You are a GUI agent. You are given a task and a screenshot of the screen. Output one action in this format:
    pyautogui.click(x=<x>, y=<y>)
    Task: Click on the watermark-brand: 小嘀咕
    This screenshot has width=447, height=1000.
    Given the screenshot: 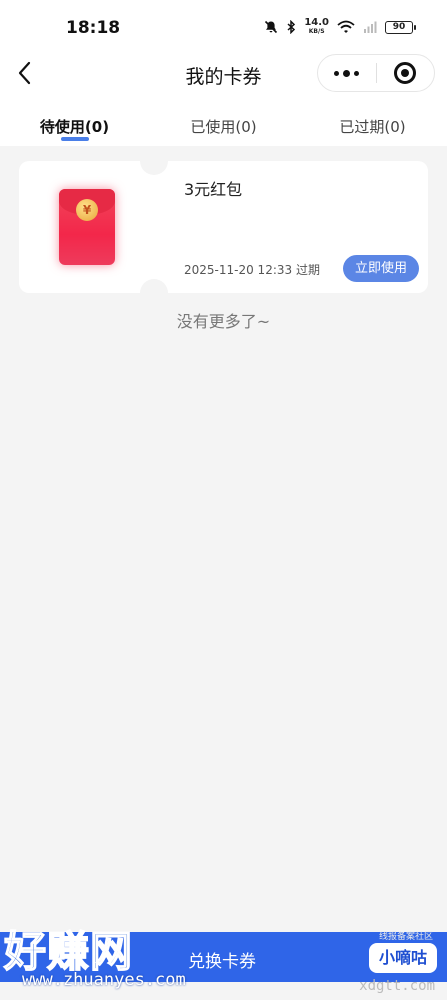 What is the action you would take?
    pyautogui.click(x=403, y=958)
    